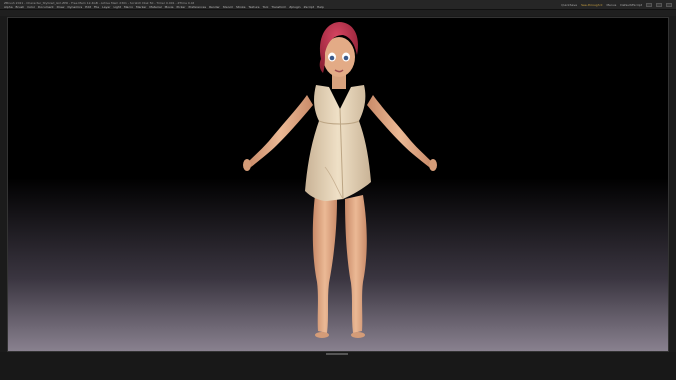 The height and width of the screenshot is (380, 676). Describe the element at coordinates (20, 7) in the screenshot. I see `menu-item-brush: Brush` at that location.